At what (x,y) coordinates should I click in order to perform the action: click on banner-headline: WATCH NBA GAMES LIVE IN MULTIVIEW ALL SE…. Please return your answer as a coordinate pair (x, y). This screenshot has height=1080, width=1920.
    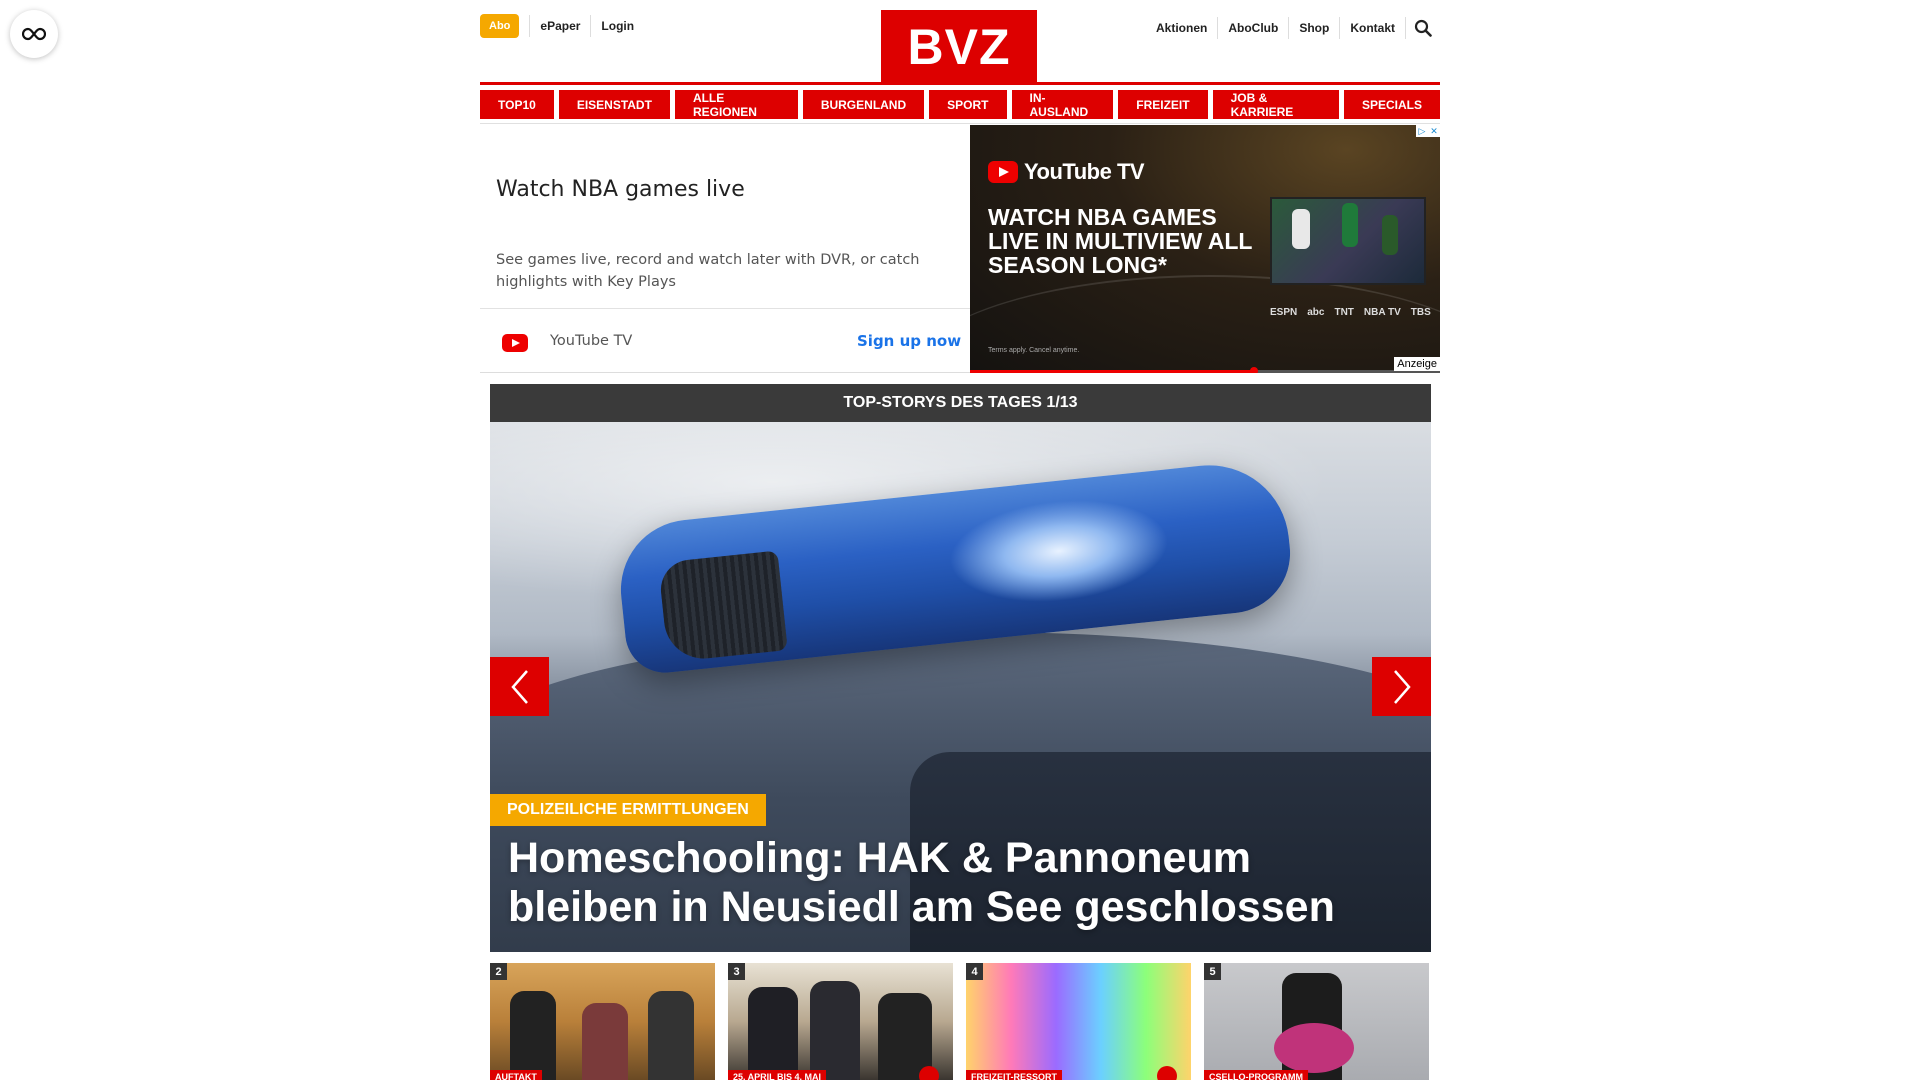
    Looking at the image, I should click on (1120, 241).